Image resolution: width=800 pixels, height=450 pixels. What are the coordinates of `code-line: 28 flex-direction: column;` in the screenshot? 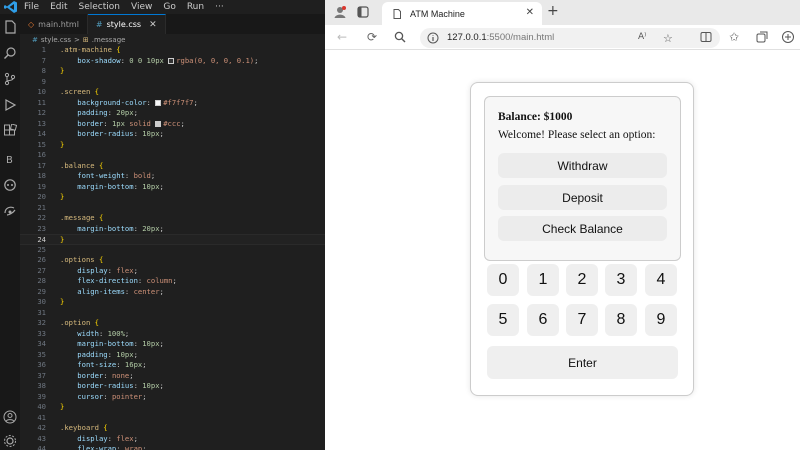 It's located at (172, 281).